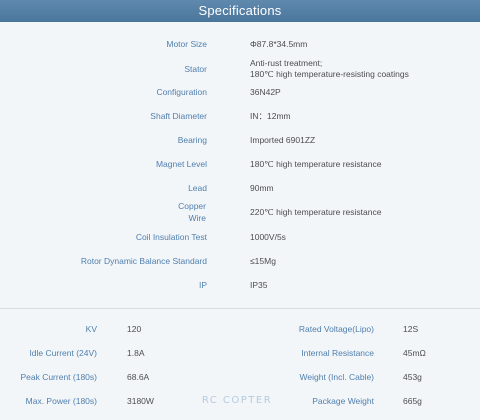  Describe the element at coordinates (268, 237) in the screenshot. I see `spec-value: 1000V/5s` at that location.